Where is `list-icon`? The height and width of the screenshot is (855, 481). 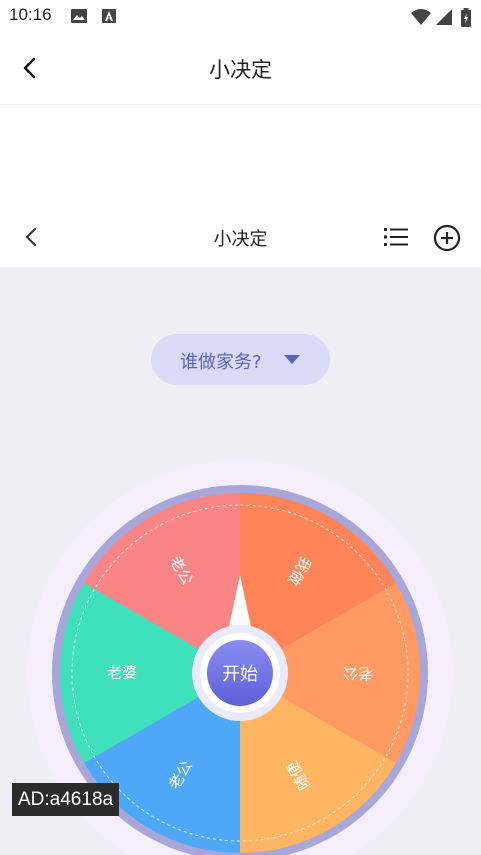 list-icon is located at coordinates (396, 237).